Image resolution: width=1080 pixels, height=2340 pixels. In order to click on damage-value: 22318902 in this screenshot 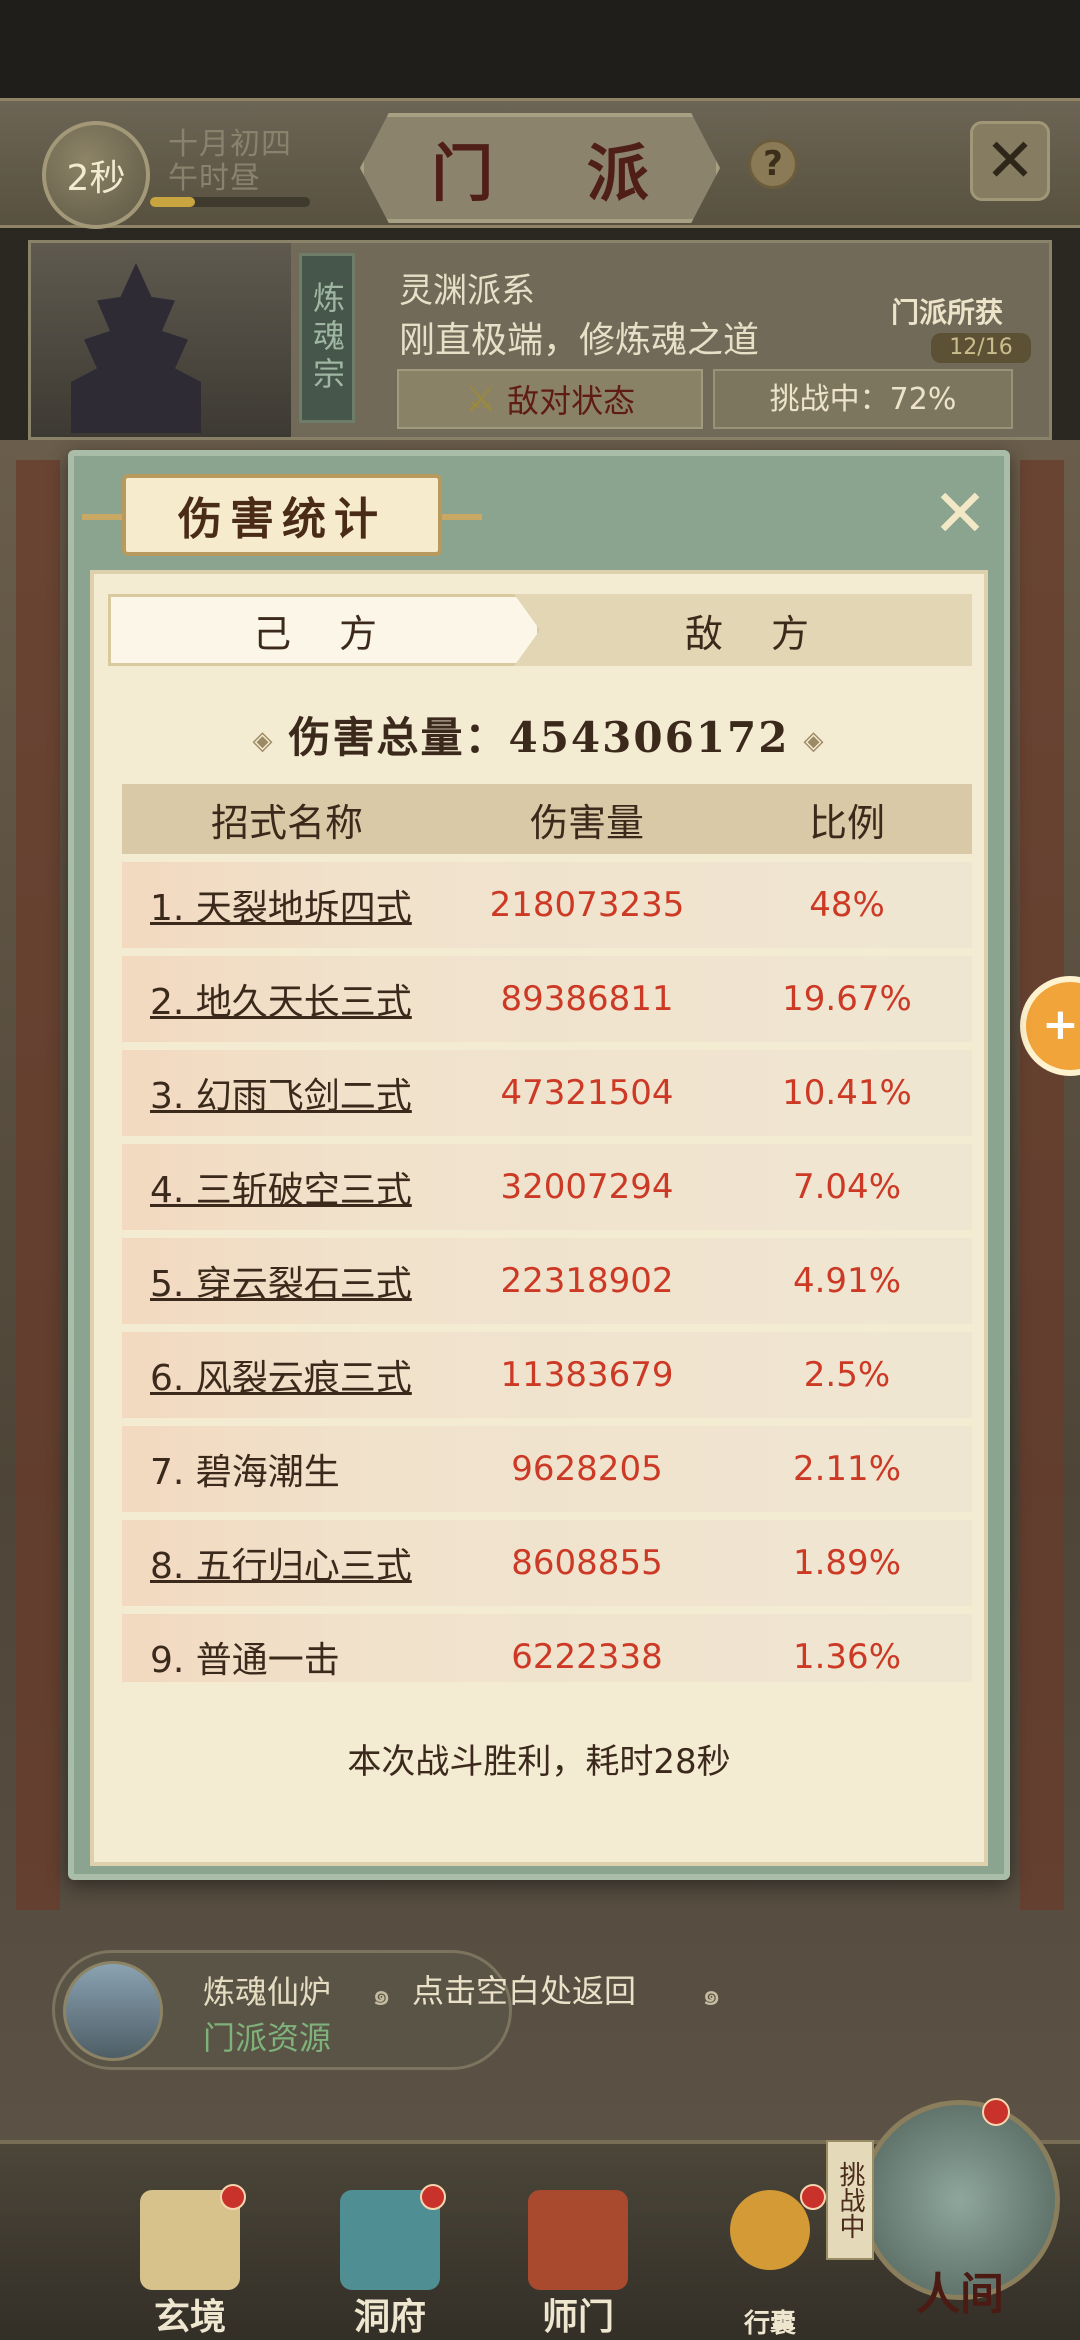, I will do `click(587, 1281)`.